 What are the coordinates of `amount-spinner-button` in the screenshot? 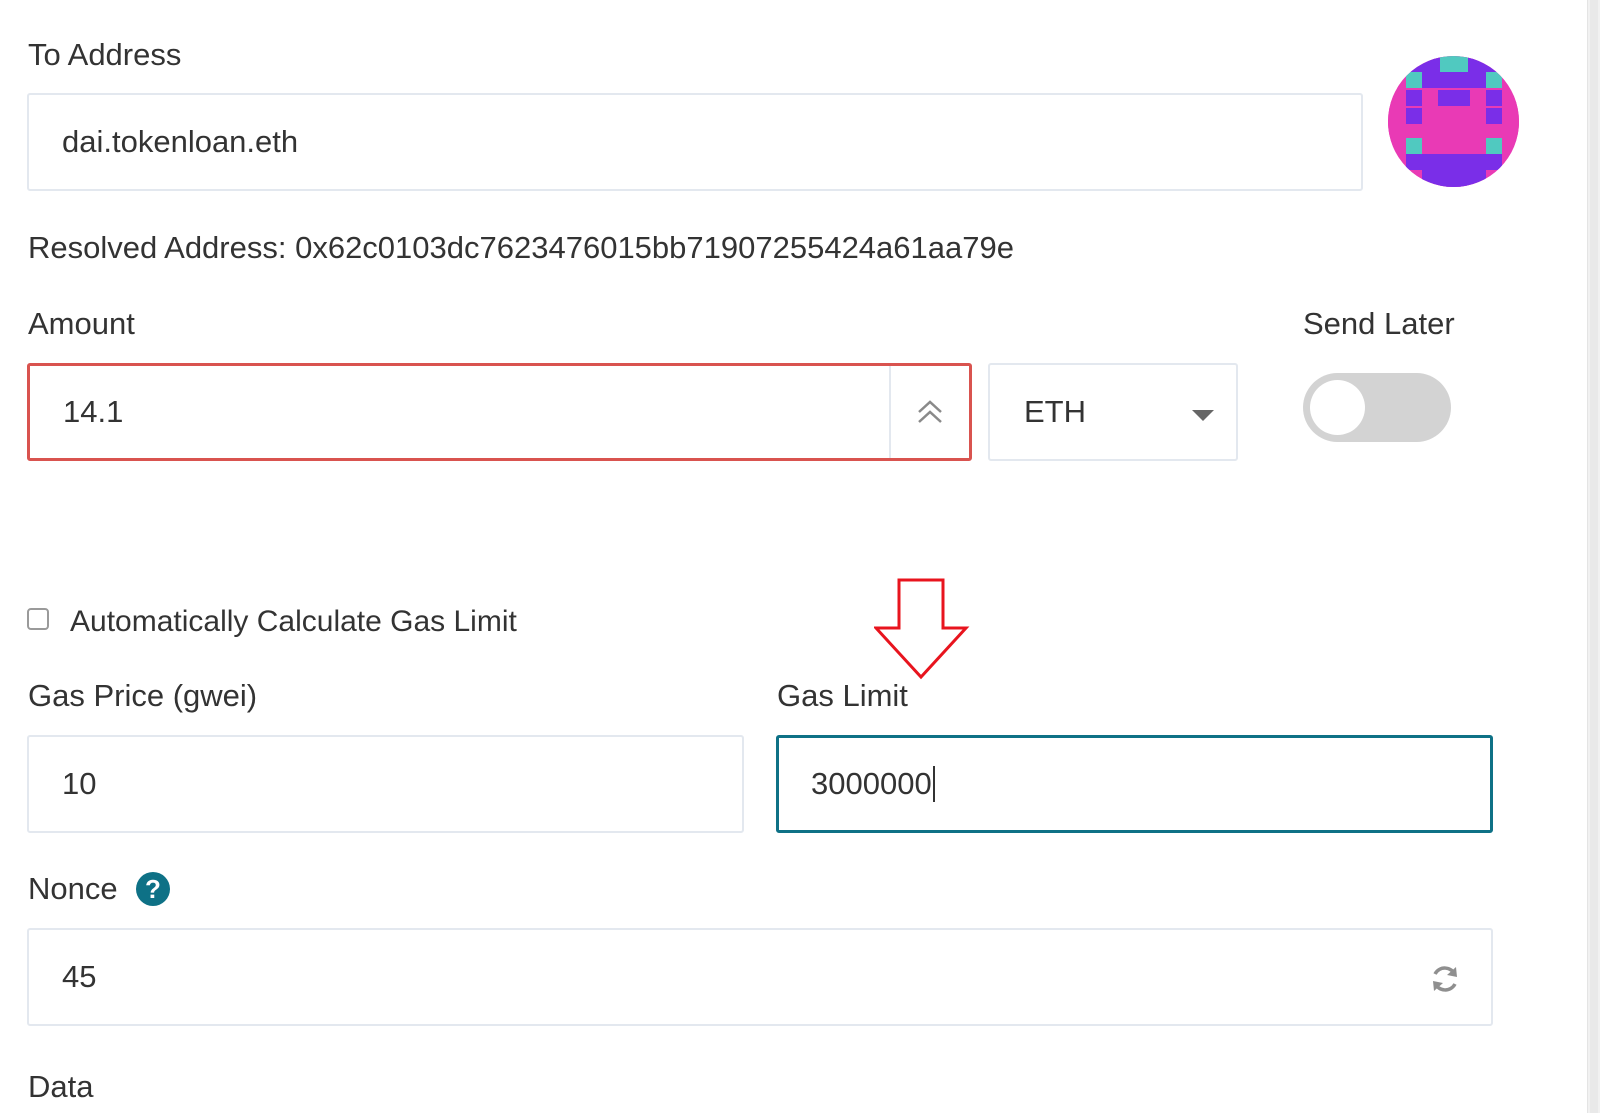 It's located at (929, 412).